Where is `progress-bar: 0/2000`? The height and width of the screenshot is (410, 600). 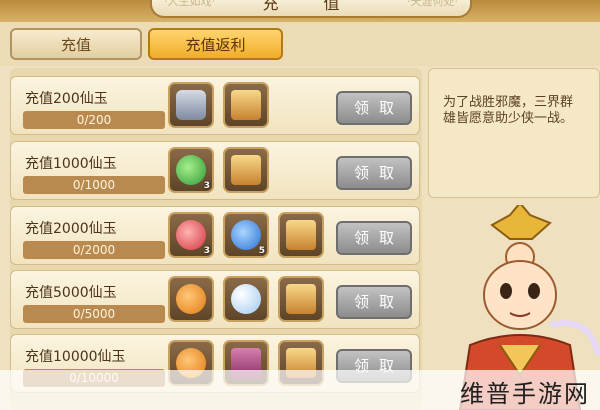 progress-bar: 0/2000 is located at coordinates (94, 250).